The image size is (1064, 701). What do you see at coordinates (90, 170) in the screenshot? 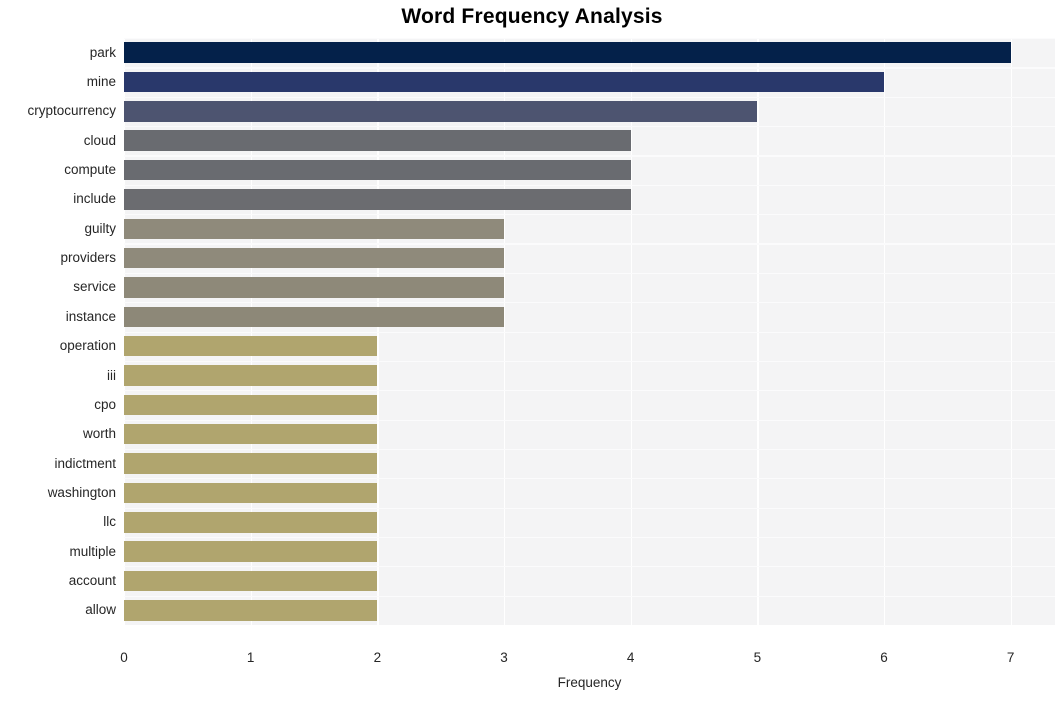
I see `y-axis-tick-label: compute` at bounding box center [90, 170].